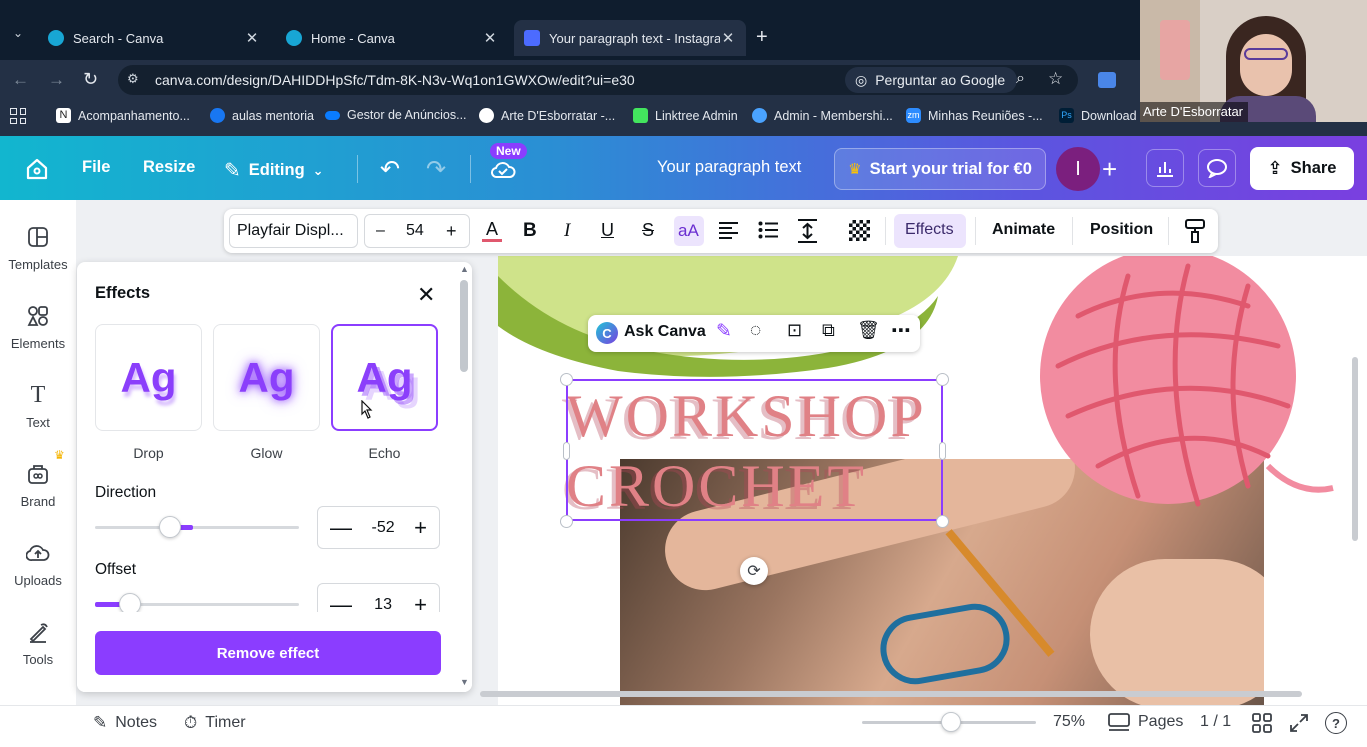  Describe the element at coordinates (125, 723) in the screenshot. I see `notes-button: ✎ Notes` at that location.